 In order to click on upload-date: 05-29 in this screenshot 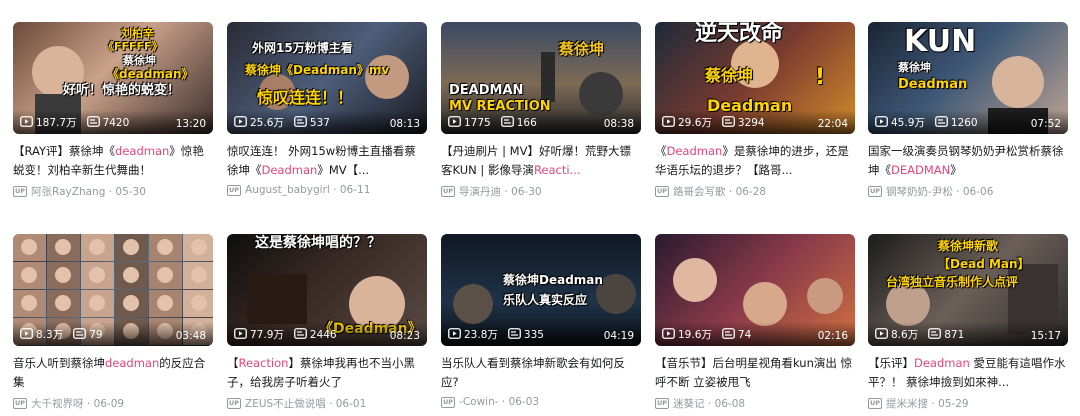, I will do `click(953, 403)`.